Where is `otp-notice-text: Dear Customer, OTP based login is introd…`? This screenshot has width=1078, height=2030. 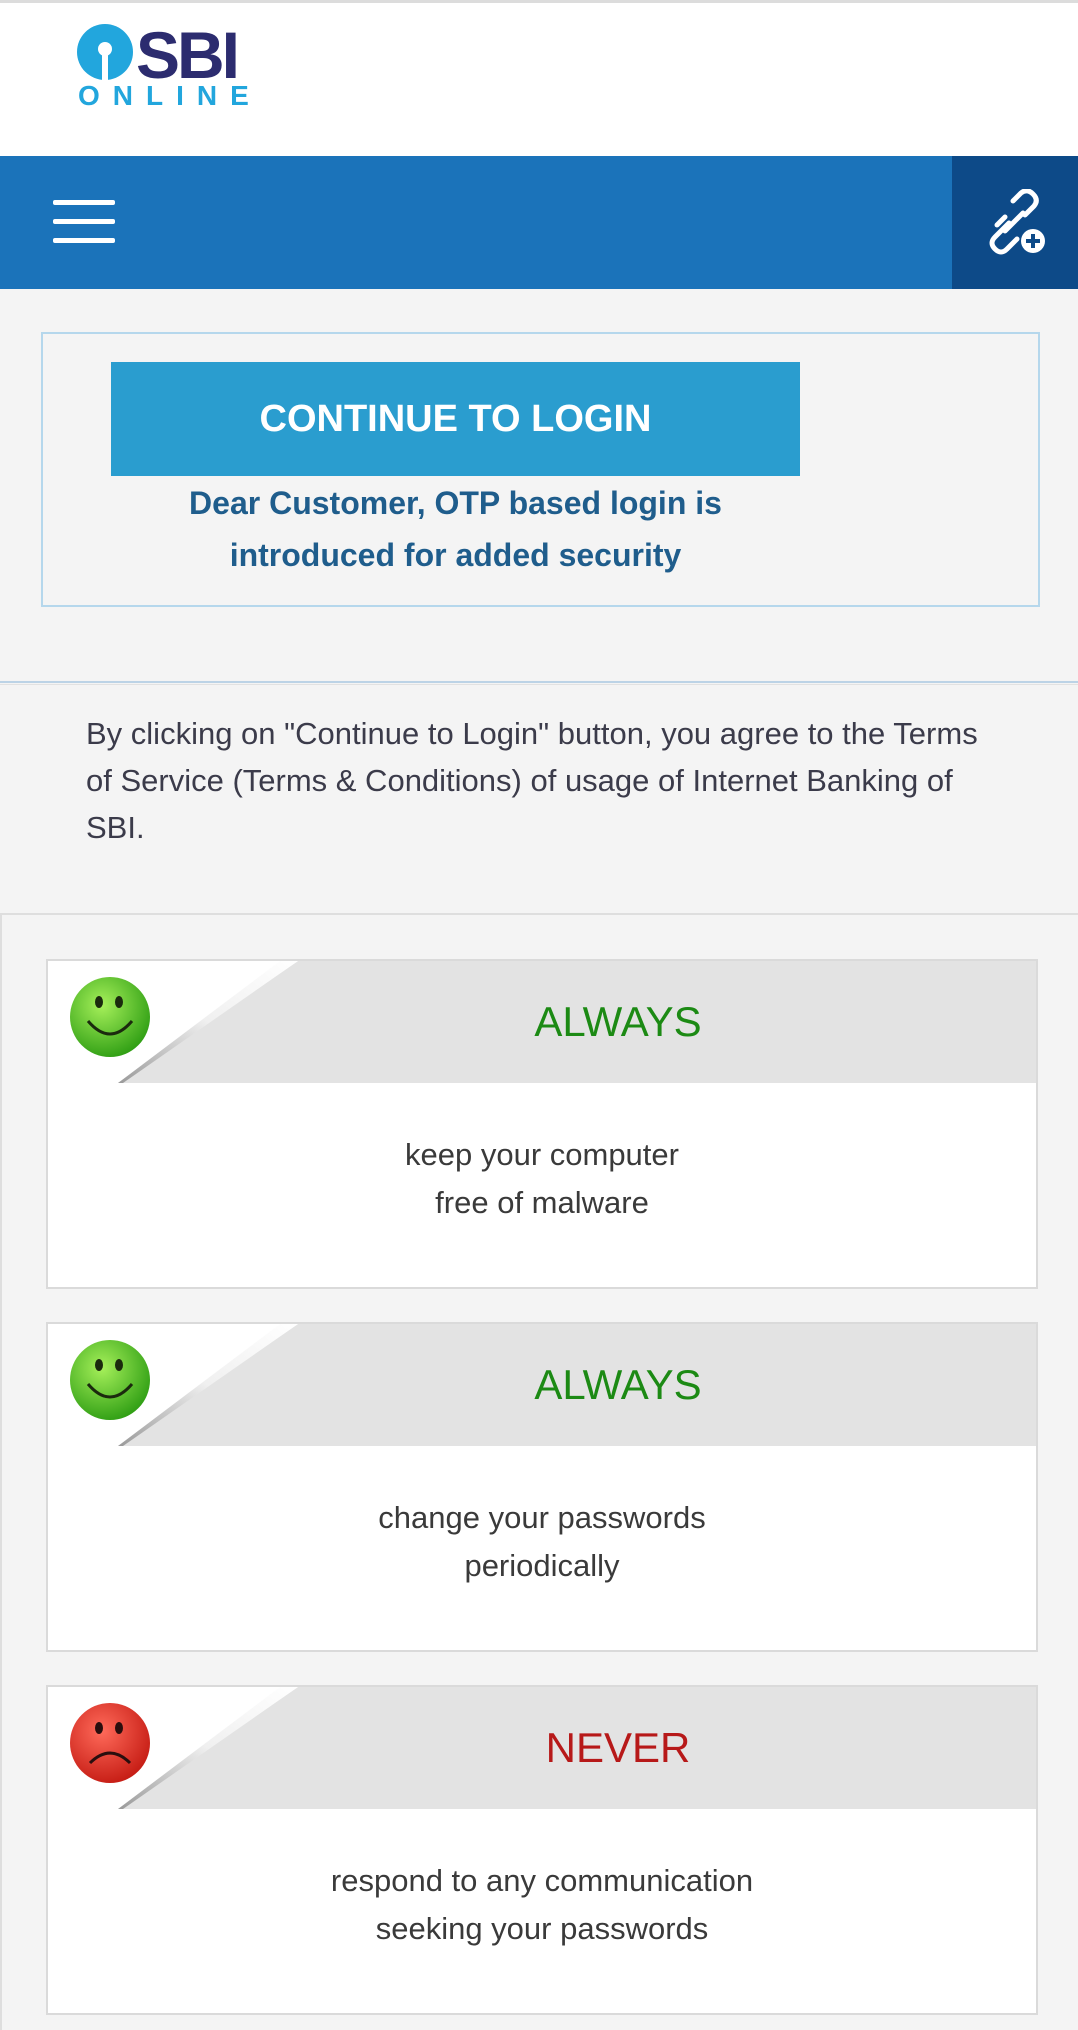 otp-notice-text: Dear Customer, OTP based login is introd… is located at coordinates (455, 529).